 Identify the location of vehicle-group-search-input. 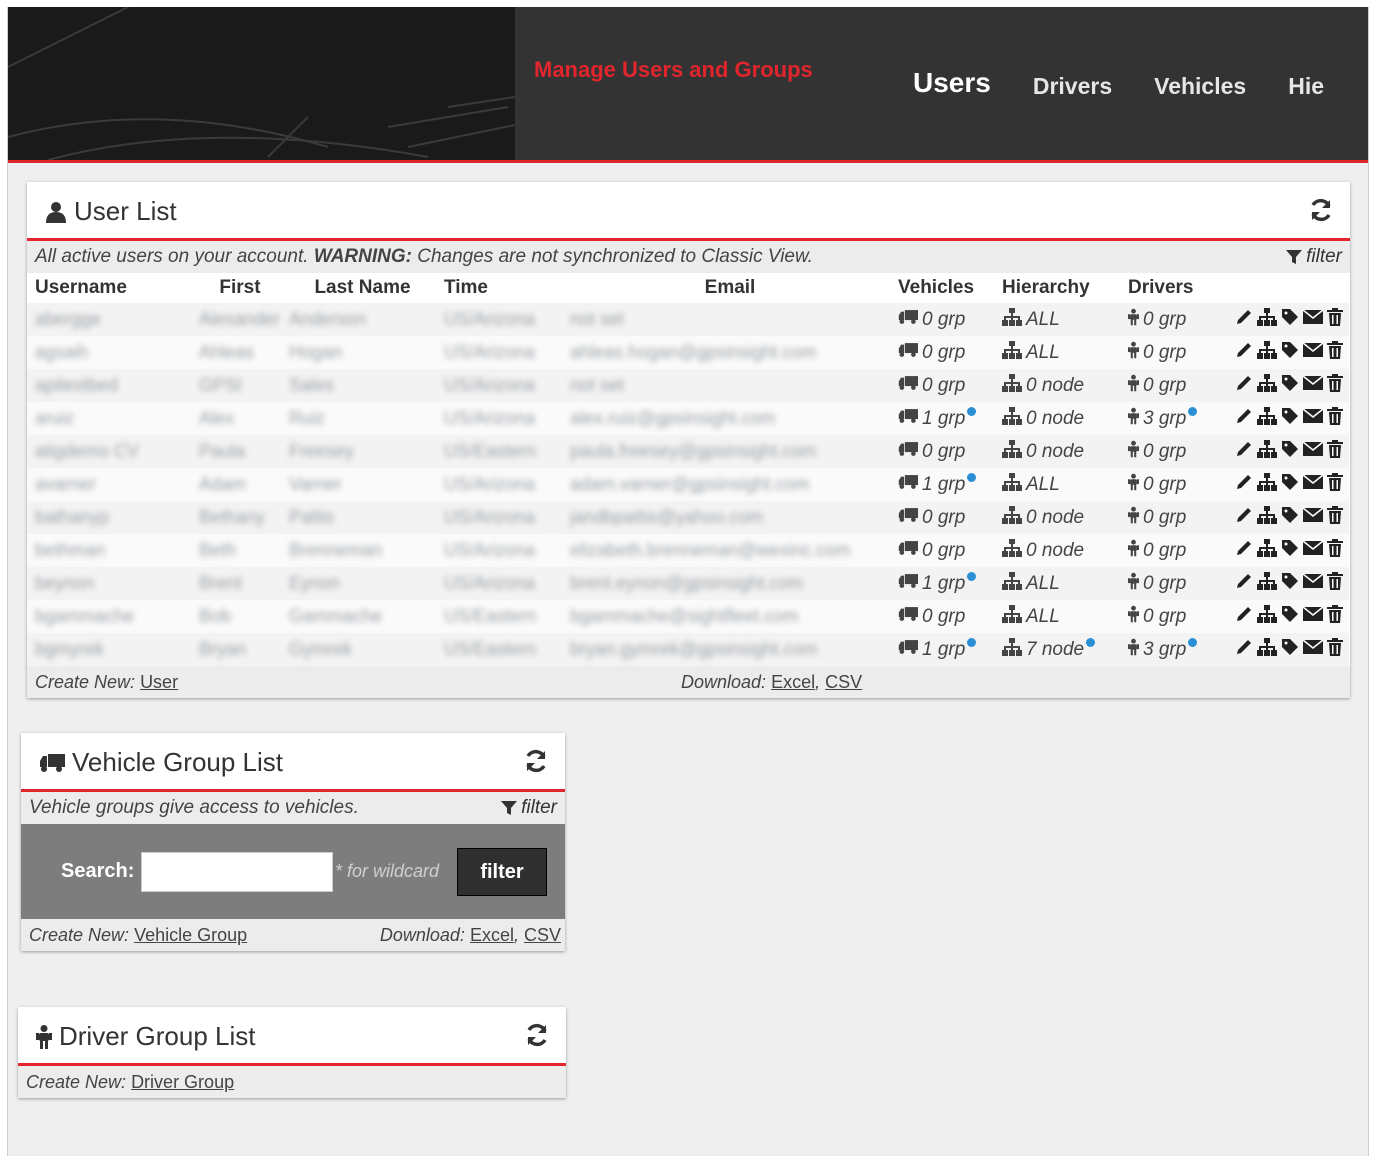
(237, 872).